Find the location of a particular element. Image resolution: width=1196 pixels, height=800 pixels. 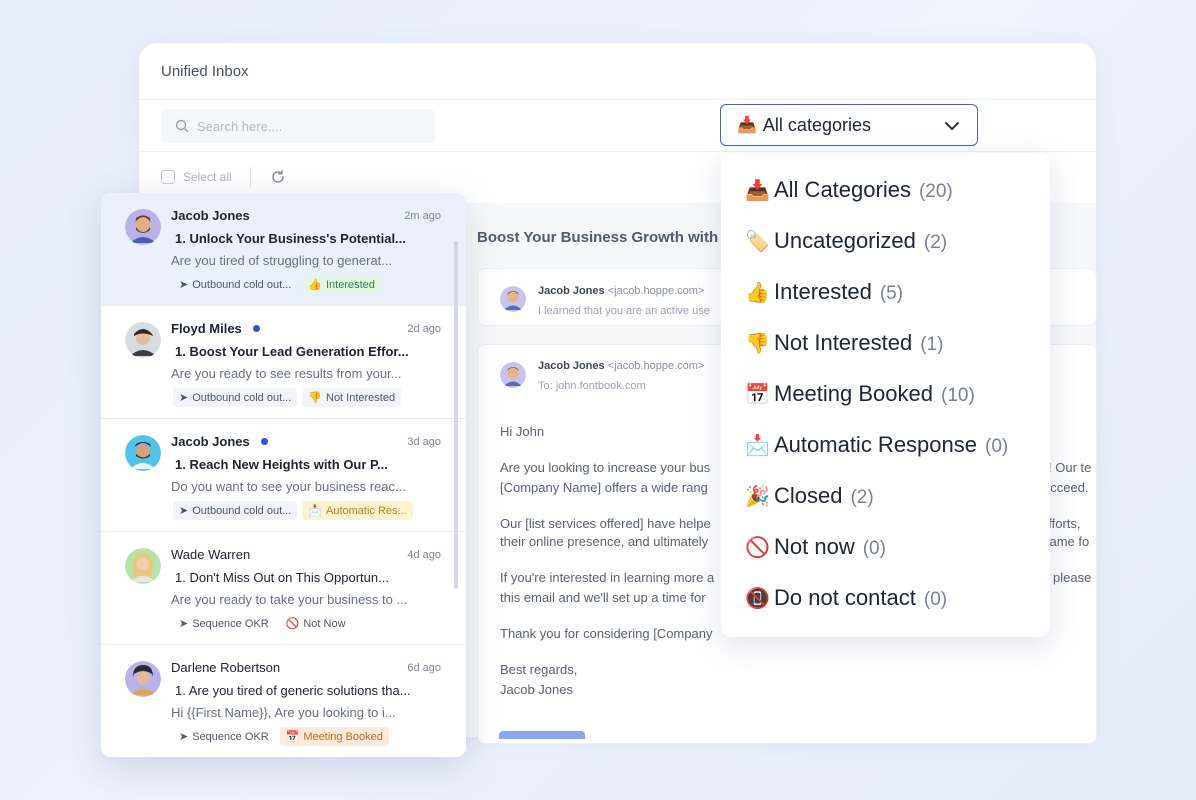

toolbar-separator is located at coordinates (250, 177).